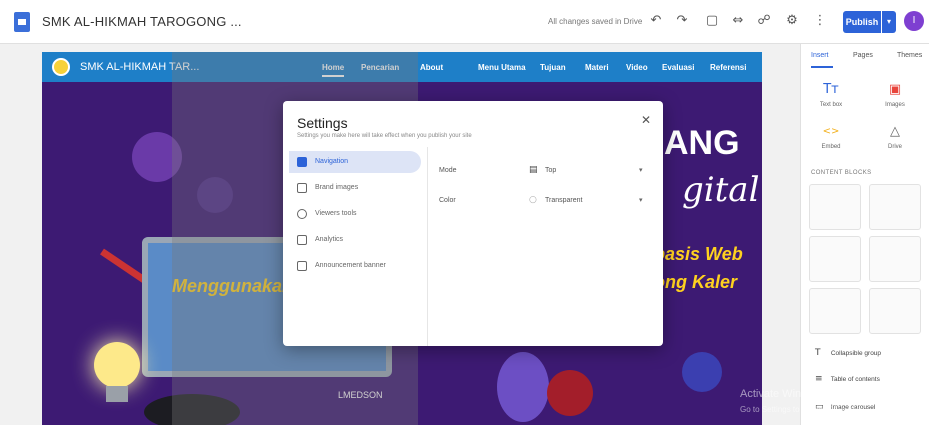  I want to click on nav-item-evaluasi: Evaluasi, so click(678, 67).